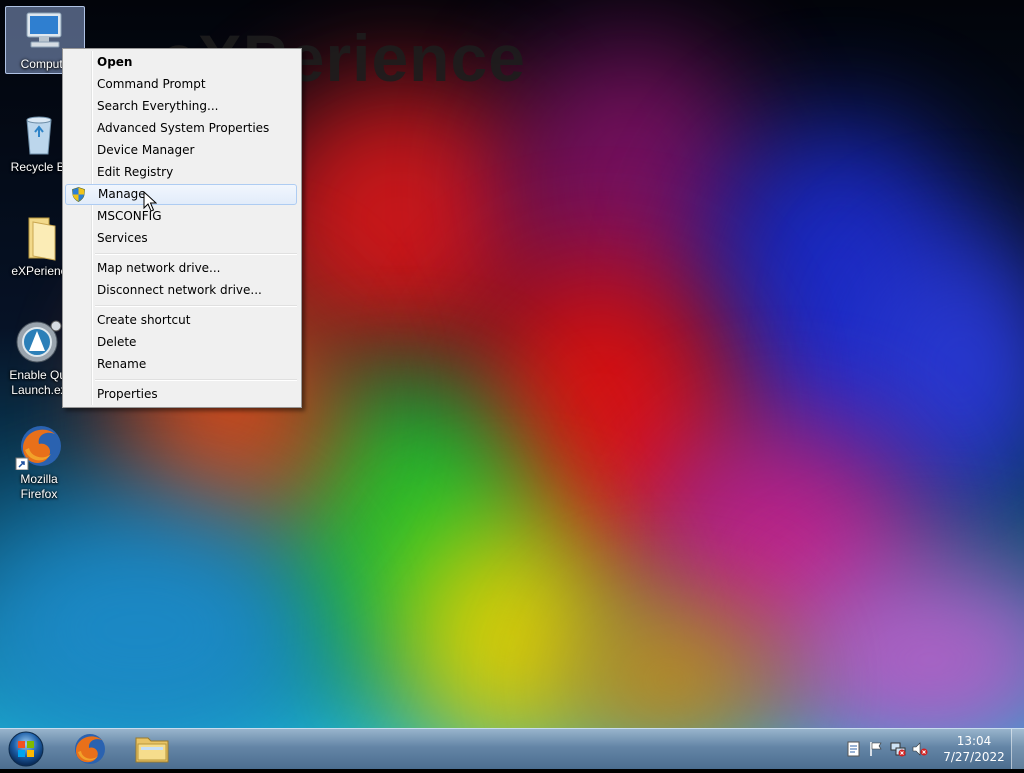  What do you see at coordinates (181, 194) in the screenshot?
I see `menu-item-manage: Manage` at bounding box center [181, 194].